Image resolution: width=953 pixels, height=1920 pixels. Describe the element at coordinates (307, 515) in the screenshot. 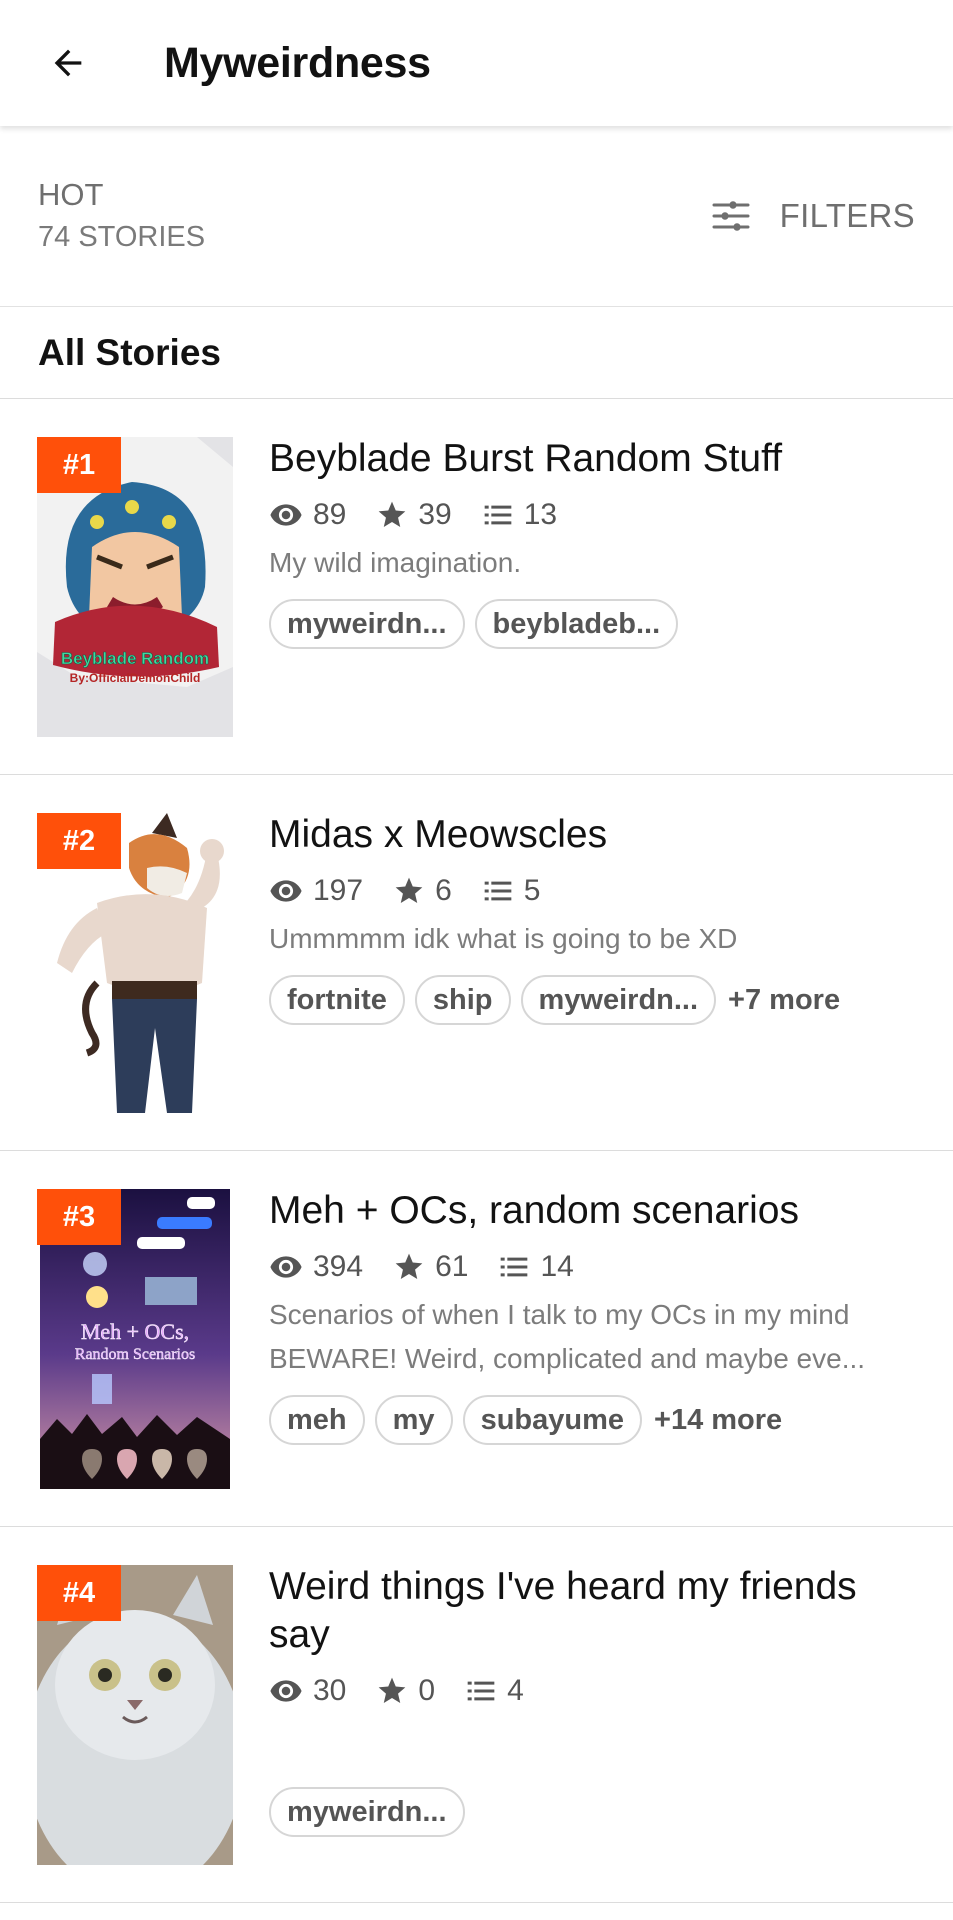

I see `reads-stat: 89` at that location.